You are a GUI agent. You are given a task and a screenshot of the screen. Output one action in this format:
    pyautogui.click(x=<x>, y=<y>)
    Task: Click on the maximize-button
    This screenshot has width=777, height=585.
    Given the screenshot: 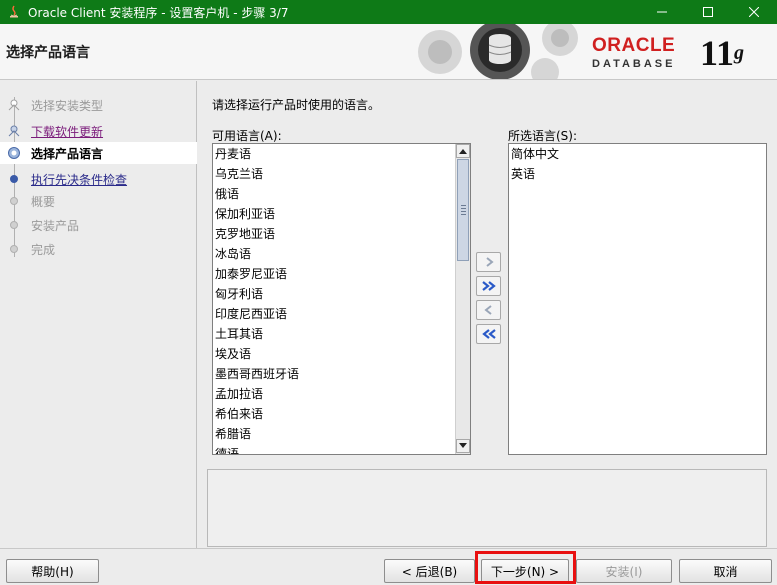 What is the action you would take?
    pyautogui.click(x=708, y=12)
    